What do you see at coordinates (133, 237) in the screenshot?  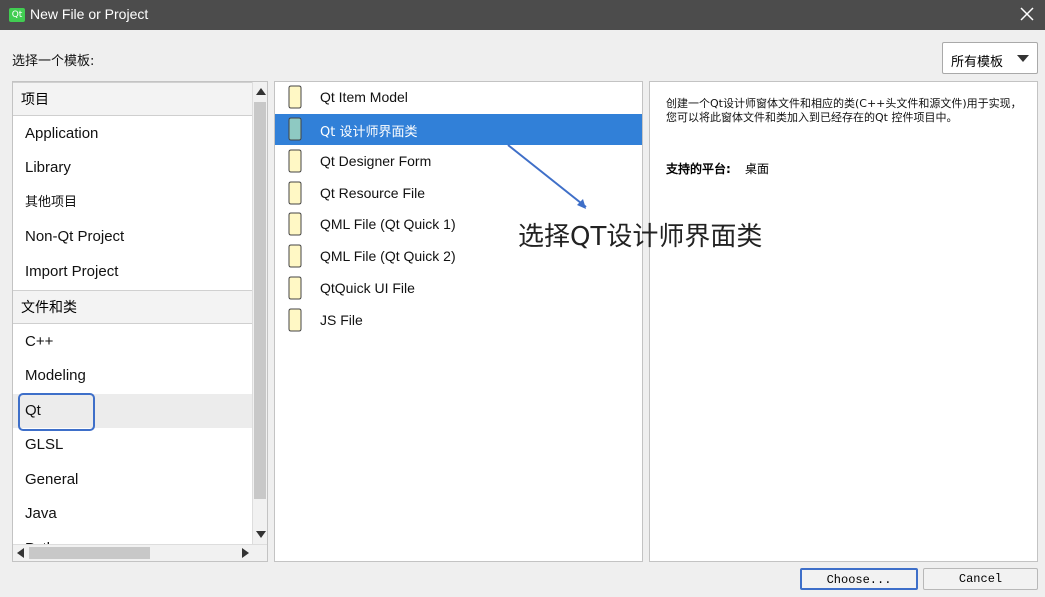 I see `category-item-non-qt-project: Non-Qt Project` at bounding box center [133, 237].